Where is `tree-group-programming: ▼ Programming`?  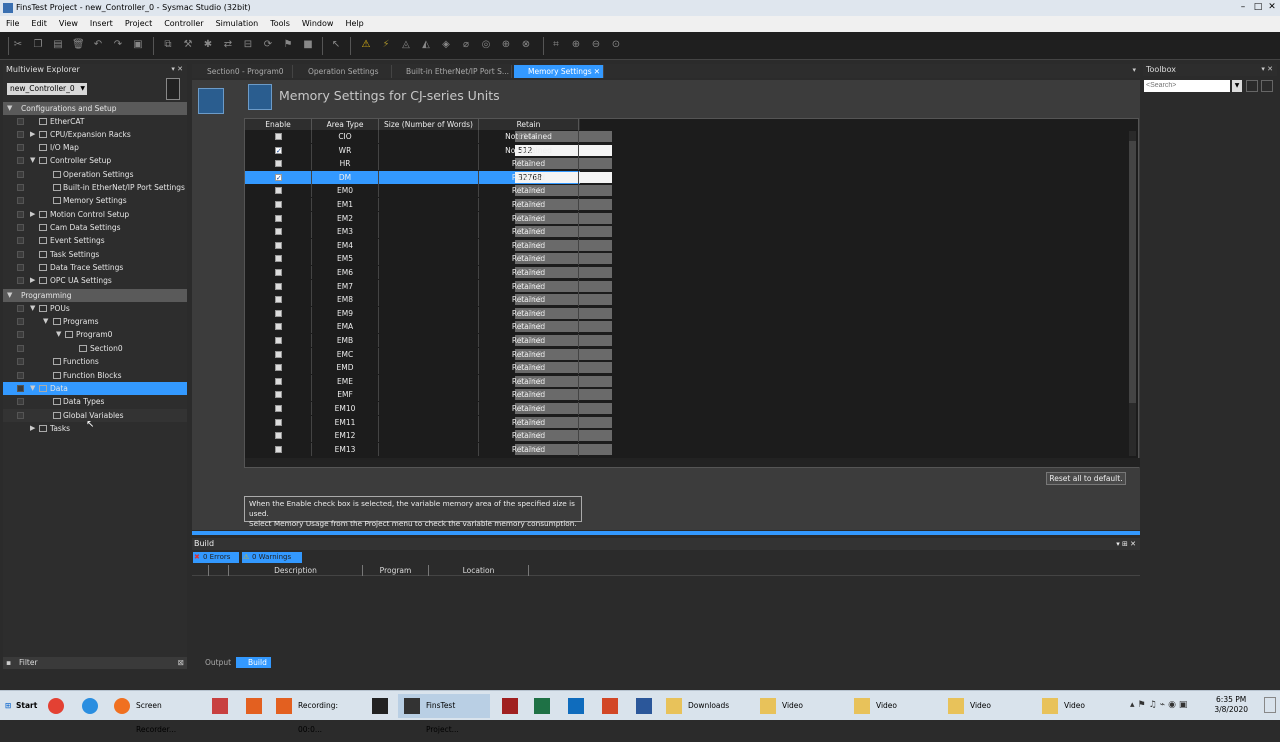 tree-group-programming: ▼ Programming is located at coordinates (95, 295).